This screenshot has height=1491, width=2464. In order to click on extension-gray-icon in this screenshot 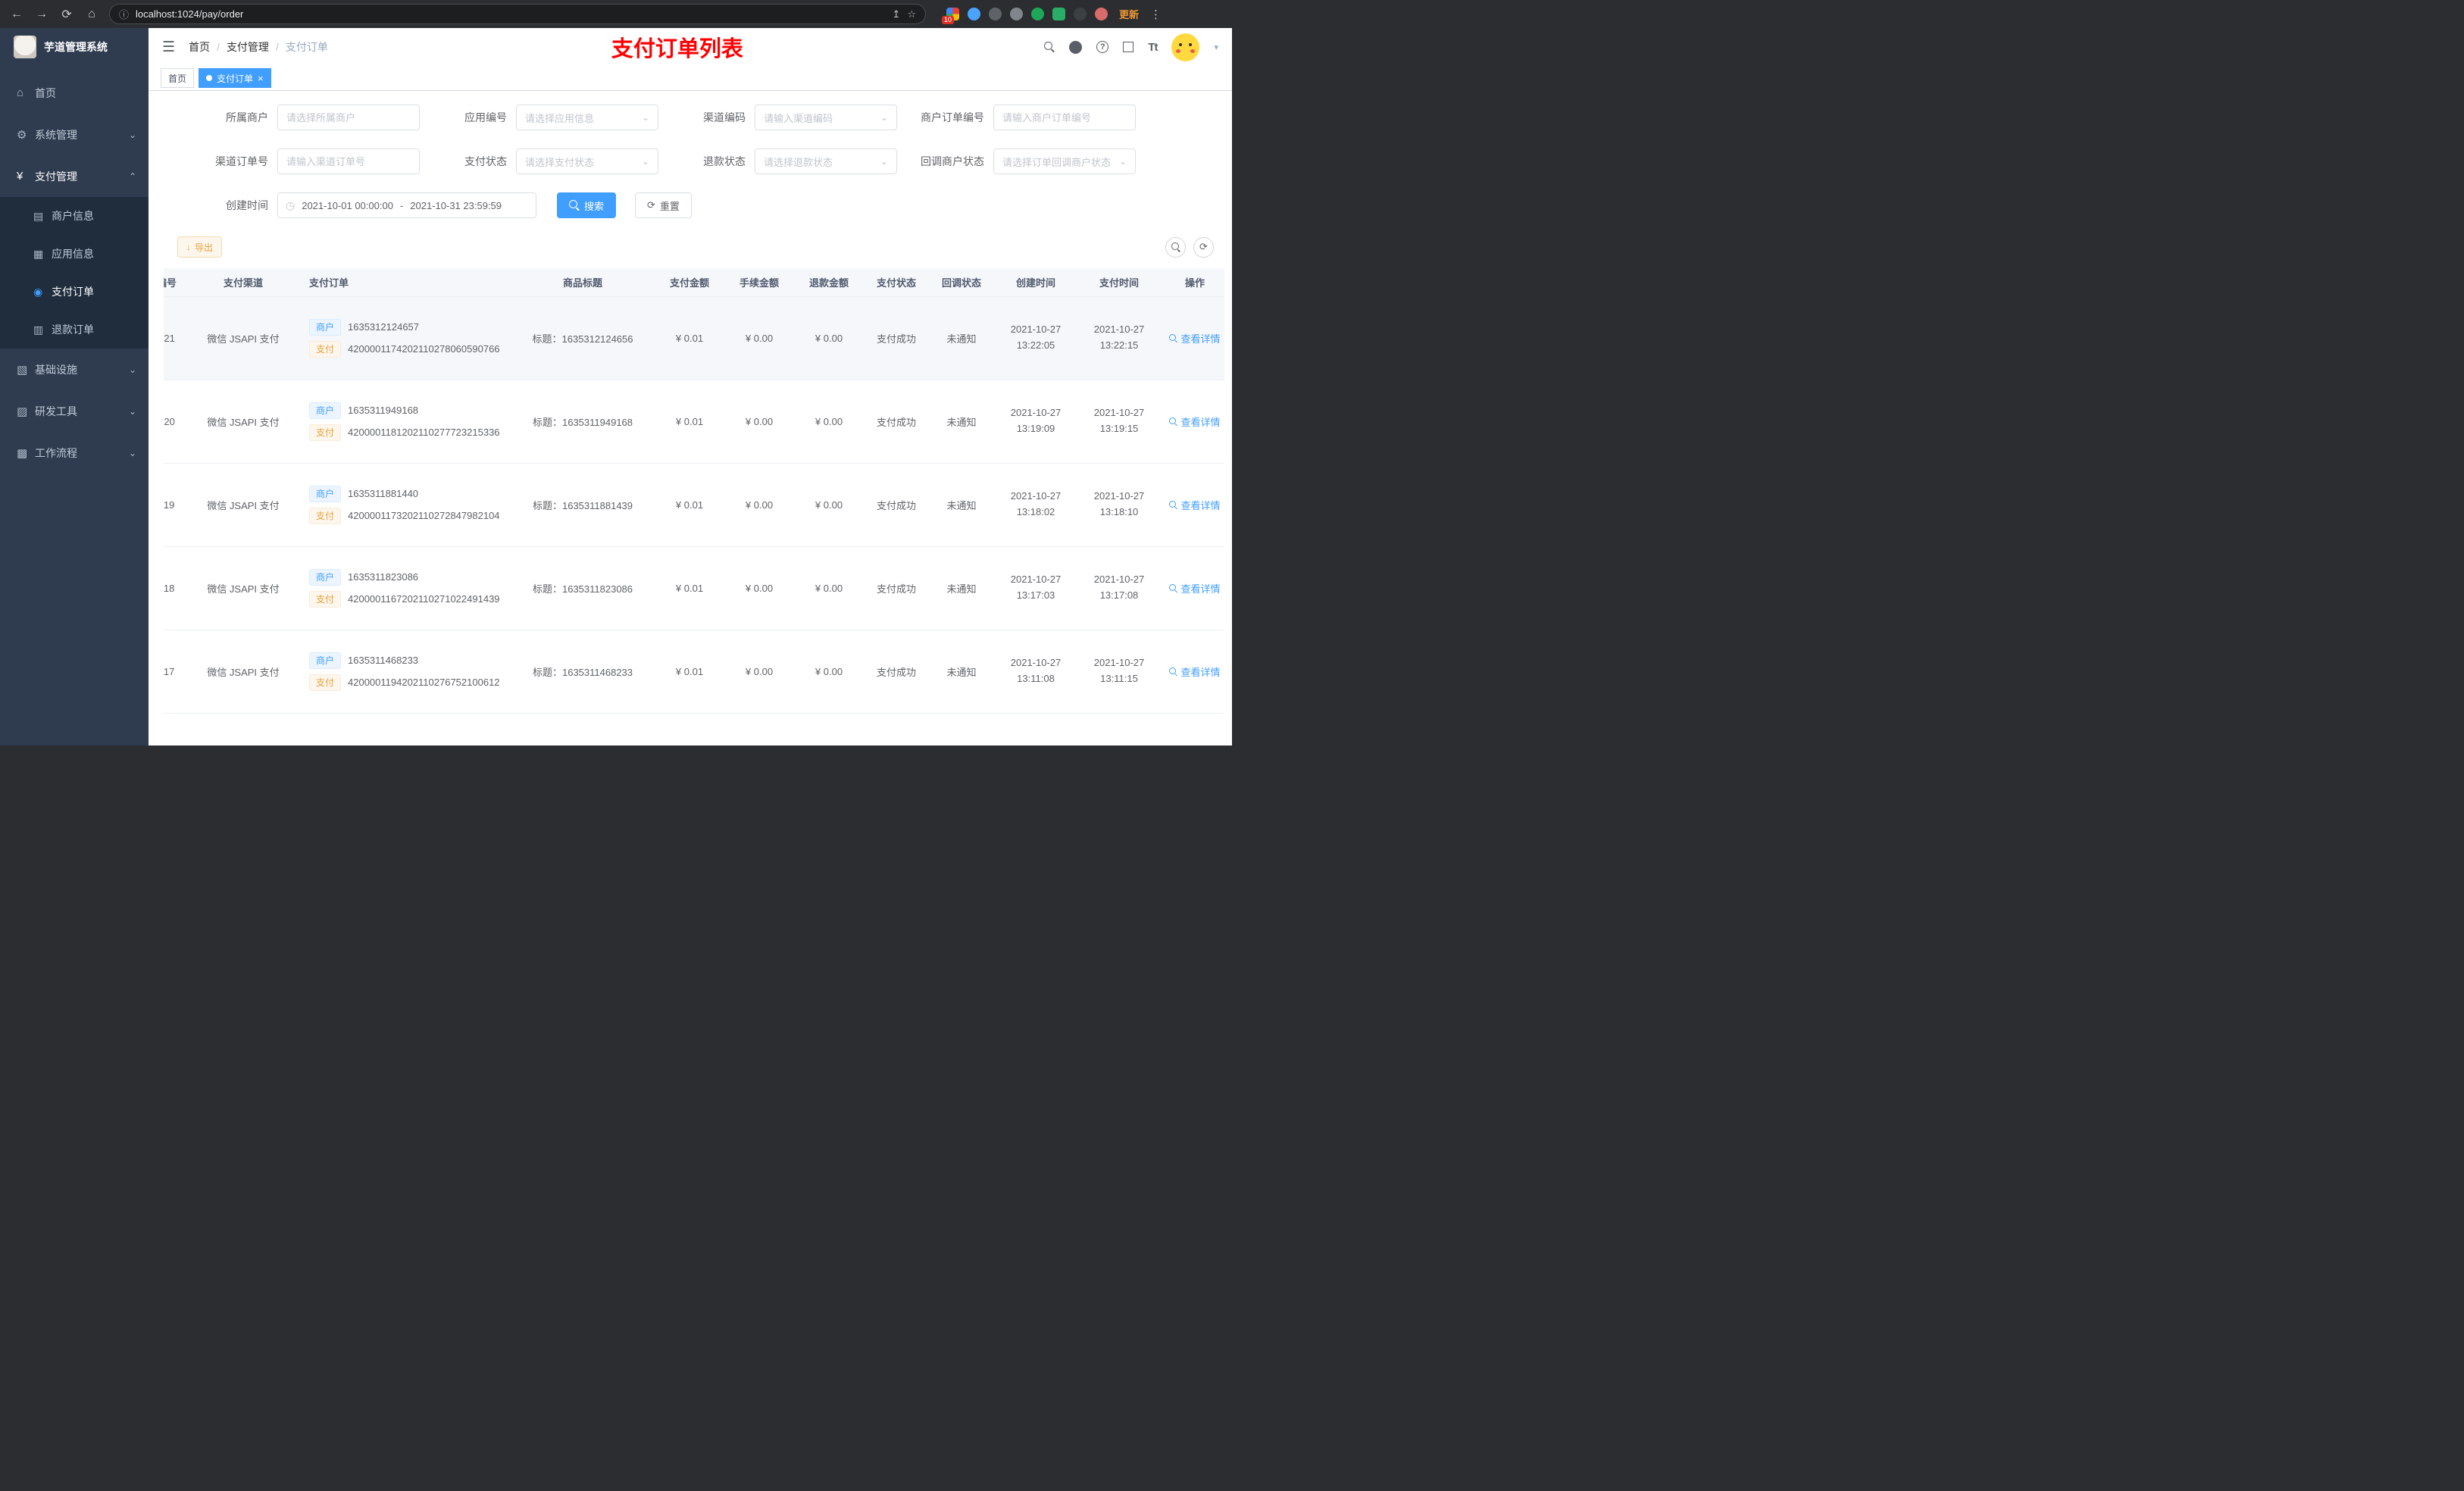, I will do `click(995, 14)`.